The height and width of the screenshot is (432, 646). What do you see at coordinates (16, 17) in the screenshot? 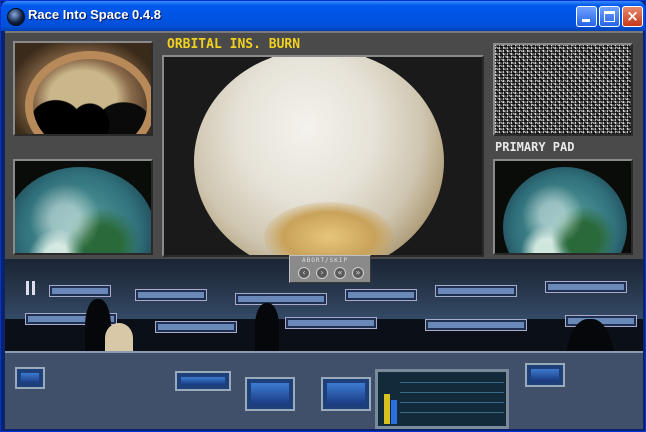
I see `app-globe-icon` at bounding box center [16, 17].